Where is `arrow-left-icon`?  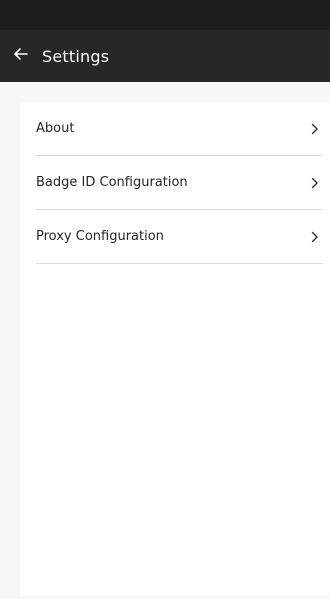
arrow-left-icon is located at coordinates (21, 56).